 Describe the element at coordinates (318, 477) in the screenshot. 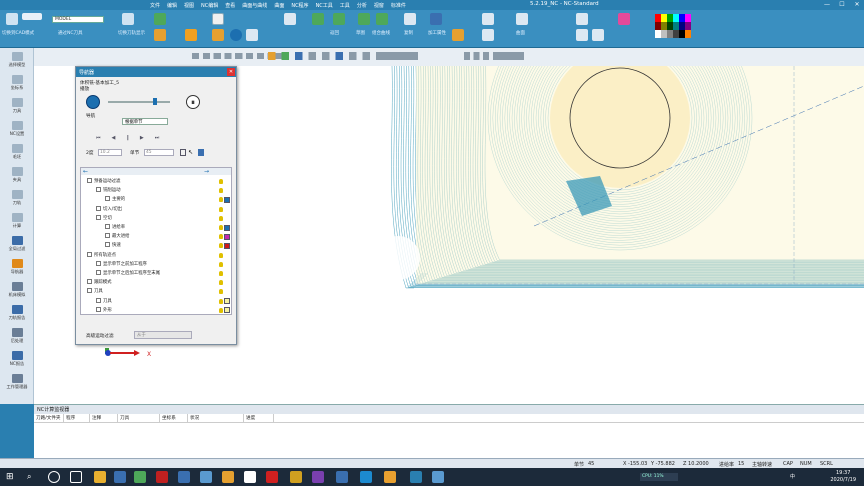

I see `app10-icon` at that location.